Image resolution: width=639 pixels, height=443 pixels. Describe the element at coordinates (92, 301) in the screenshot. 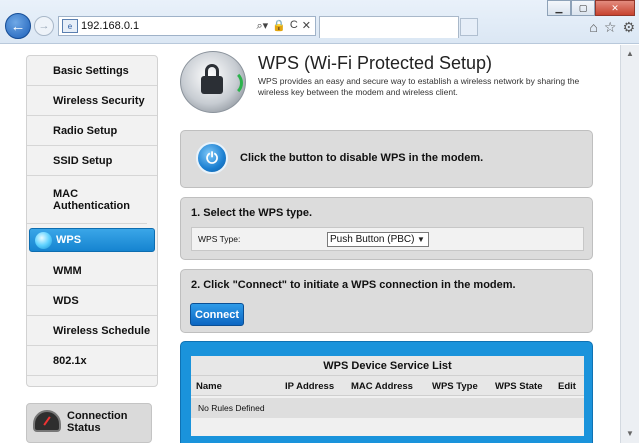

I see `sidebar-item-wds: WDS` at that location.